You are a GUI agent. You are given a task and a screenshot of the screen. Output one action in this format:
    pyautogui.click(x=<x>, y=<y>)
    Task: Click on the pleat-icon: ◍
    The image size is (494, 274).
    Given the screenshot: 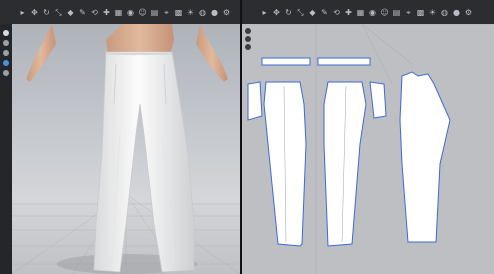 What is the action you would take?
    pyautogui.click(x=444, y=12)
    